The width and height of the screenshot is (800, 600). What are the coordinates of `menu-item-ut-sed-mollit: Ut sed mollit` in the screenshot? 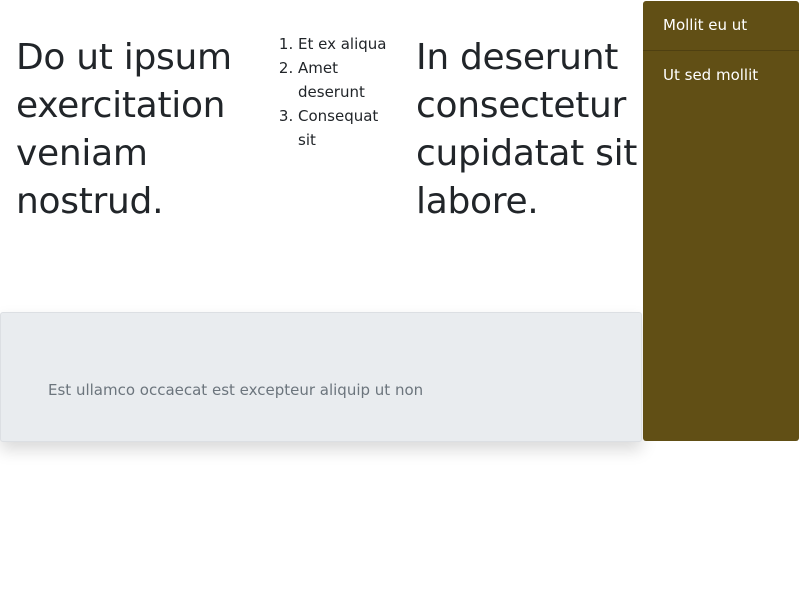 It's located at (721, 75).